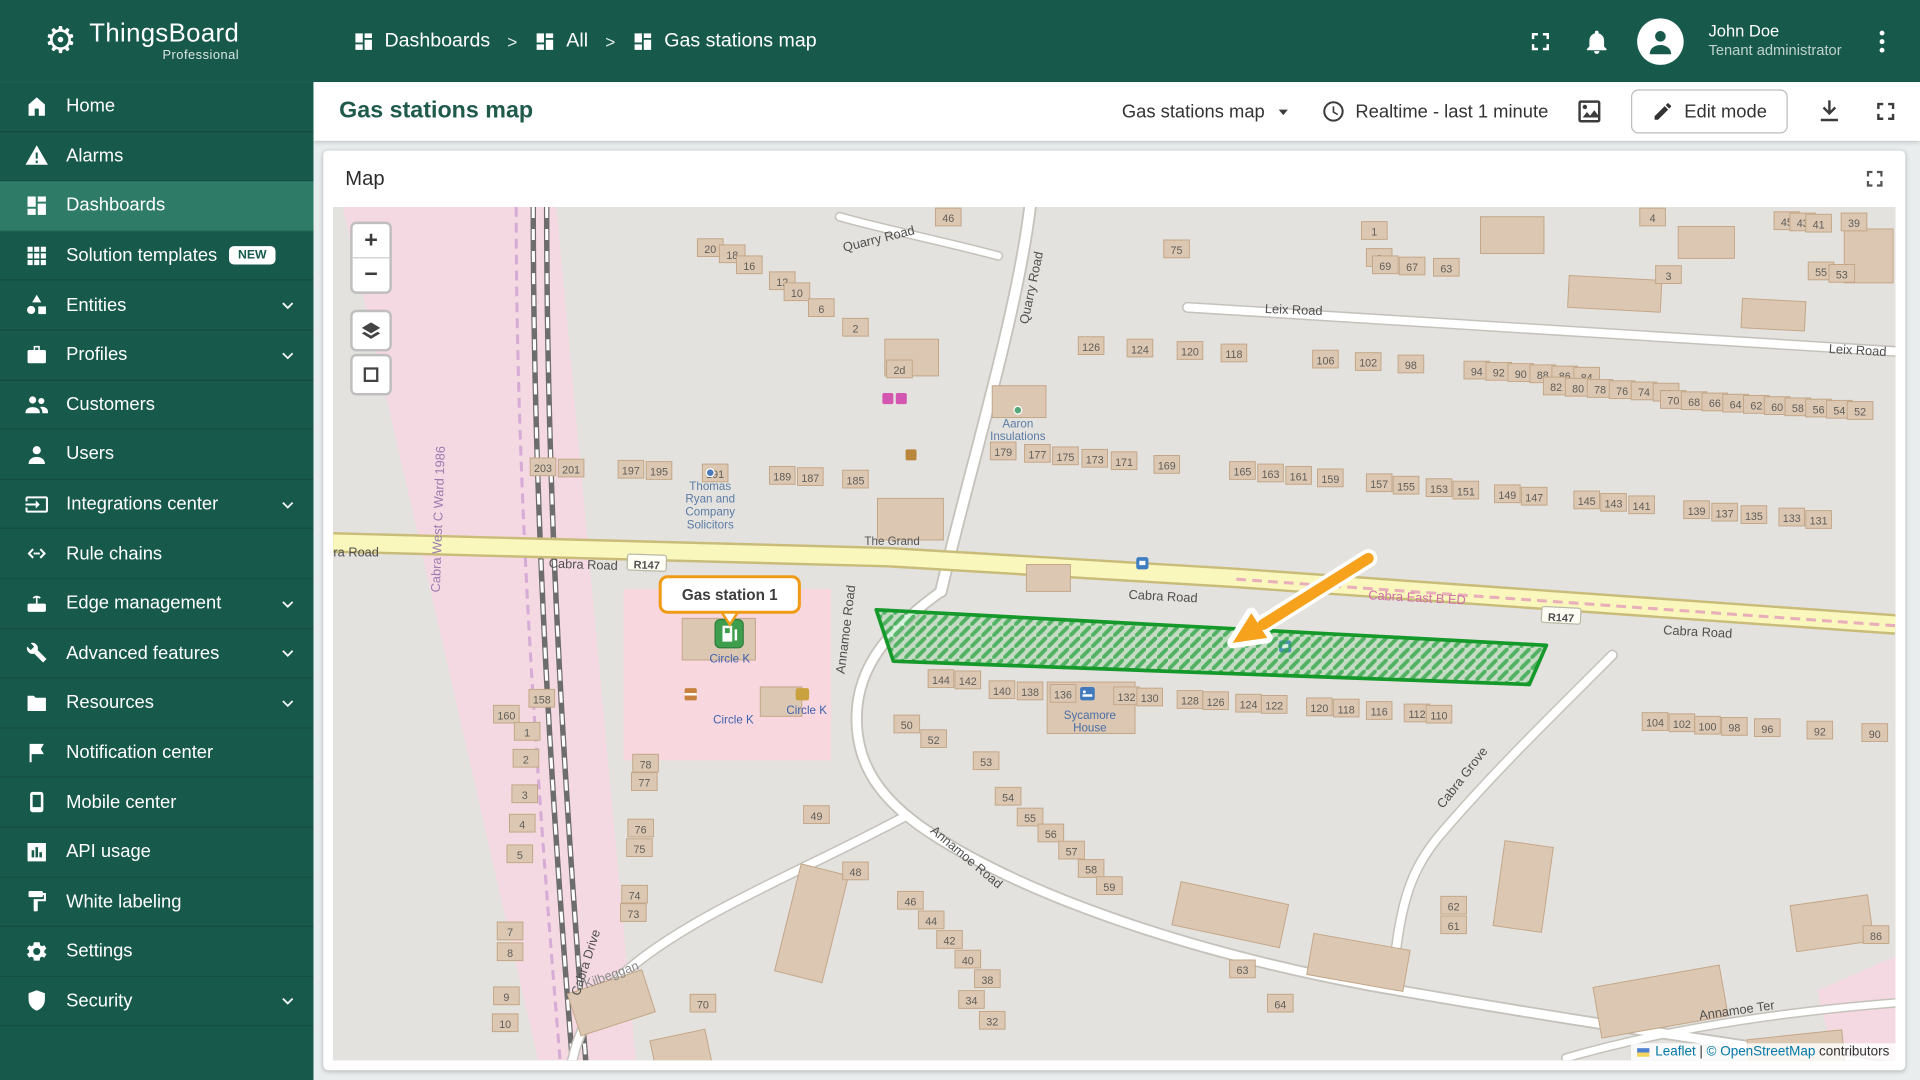  Describe the element at coordinates (164, 33) in the screenshot. I see `logo-title: ThingsBoard` at that location.